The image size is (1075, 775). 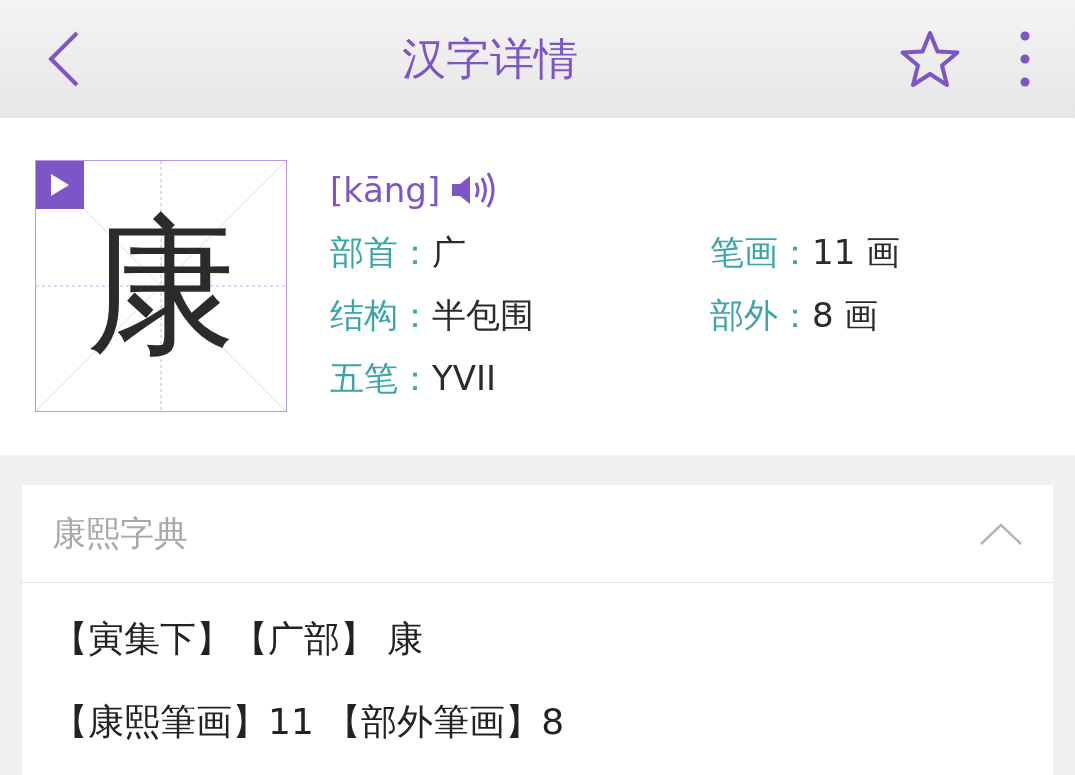 I want to click on field-value: YVII, so click(x=464, y=378).